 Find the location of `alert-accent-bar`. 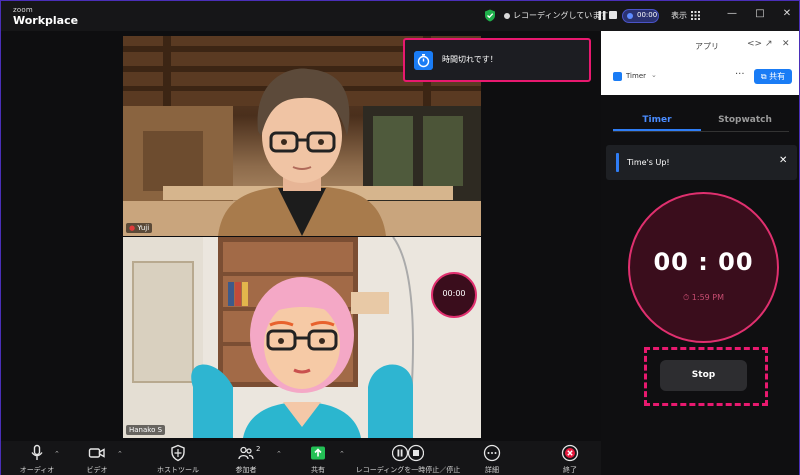

alert-accent-bar is located at coordinates (617, 162).